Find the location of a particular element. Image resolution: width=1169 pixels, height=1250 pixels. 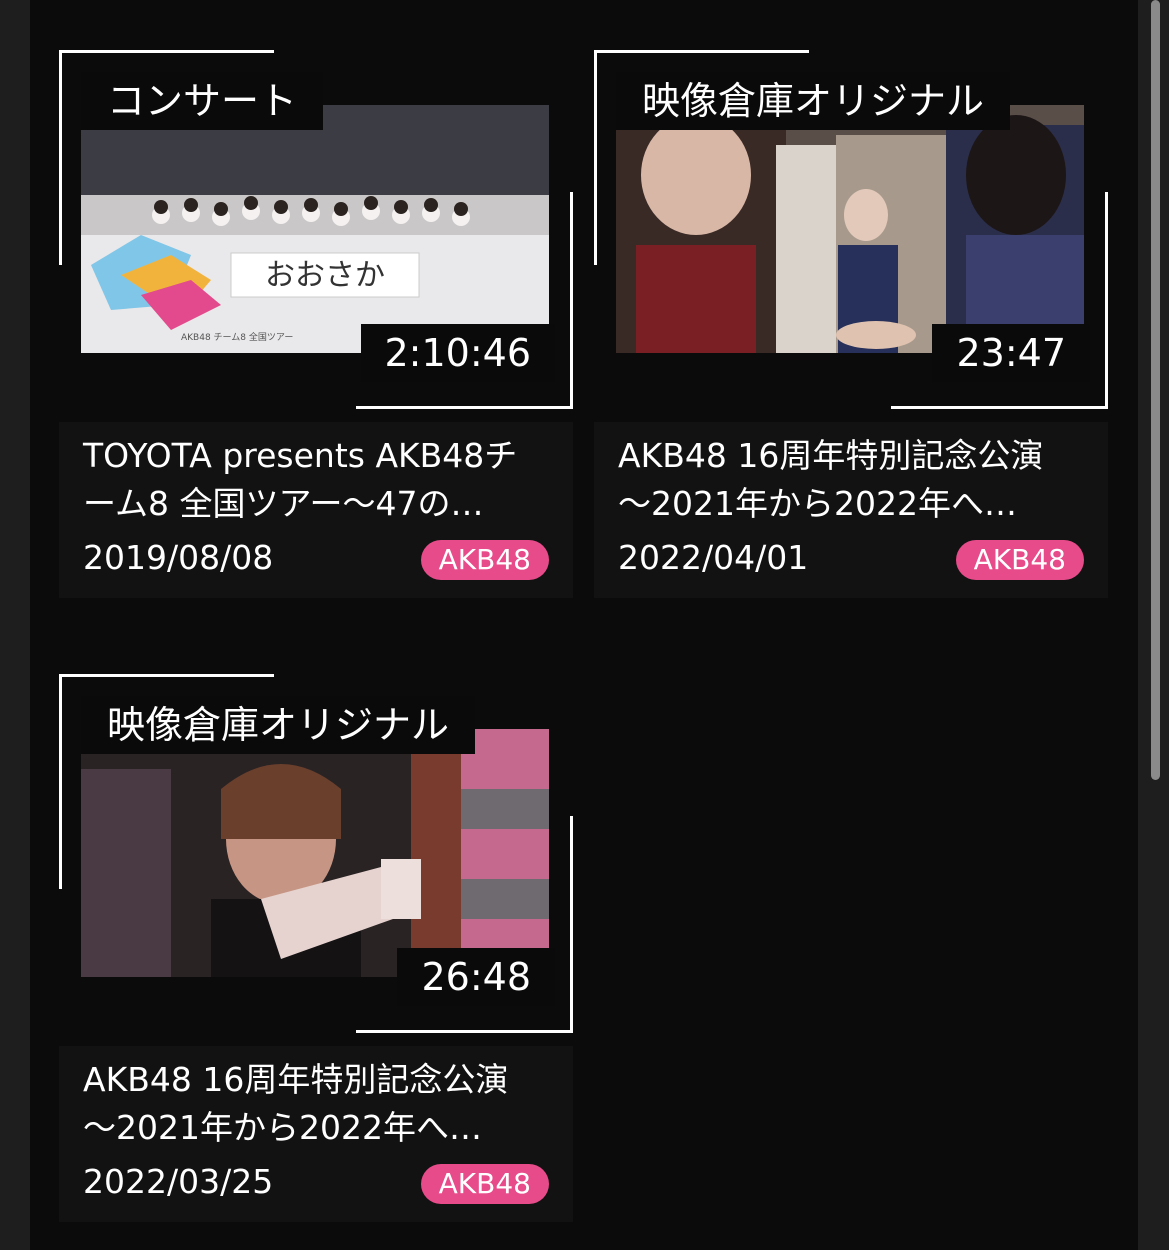

video-title-line: TOYOTA presents AKB48チ is located at coordinates (300, 455).